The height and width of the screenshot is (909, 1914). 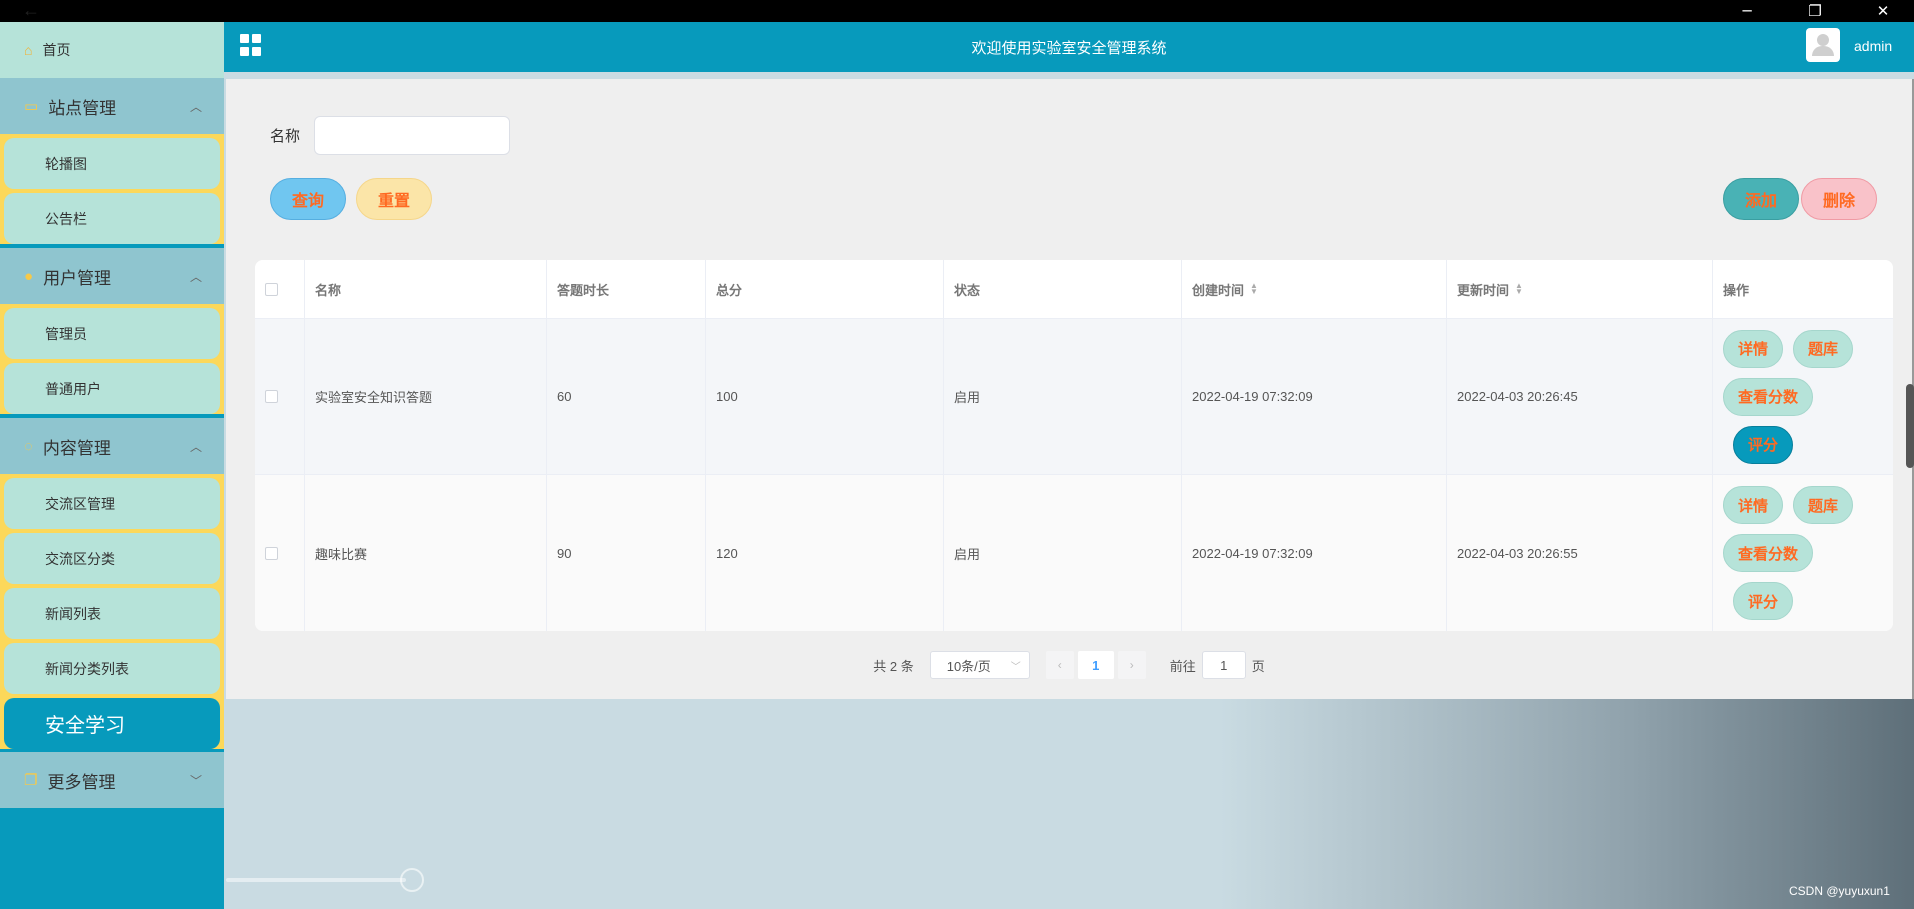 I want to click on cell-duration: 90, so click(x=626, y=553).